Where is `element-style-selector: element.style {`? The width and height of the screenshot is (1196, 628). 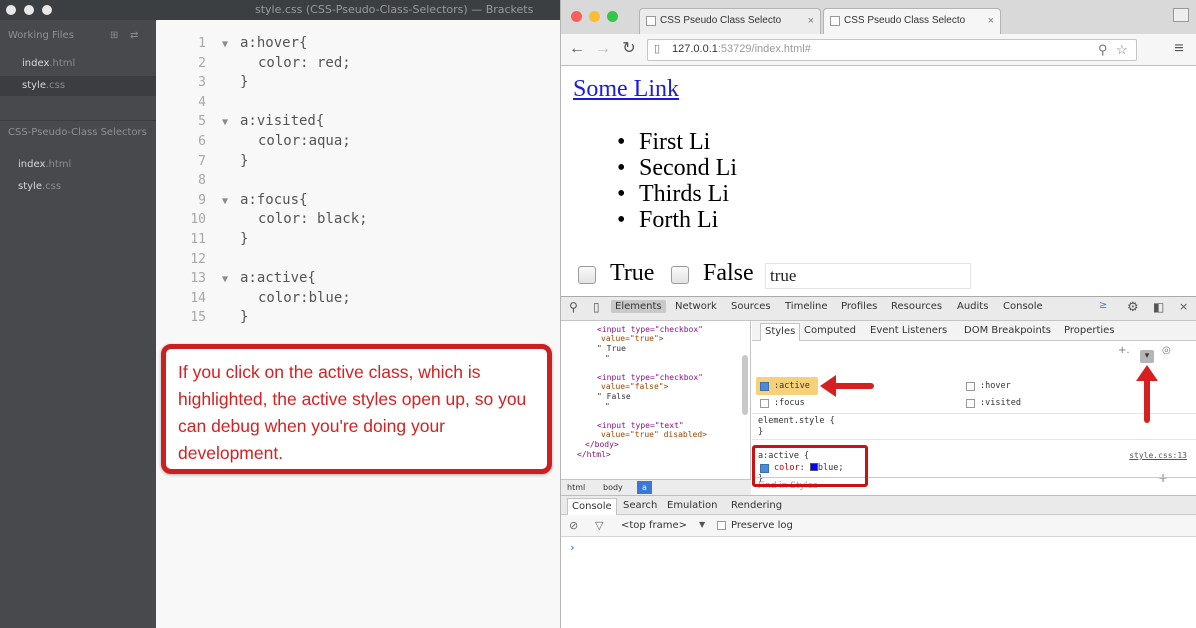
element-style-selector: element.style { is located at coordinates (796, 421).